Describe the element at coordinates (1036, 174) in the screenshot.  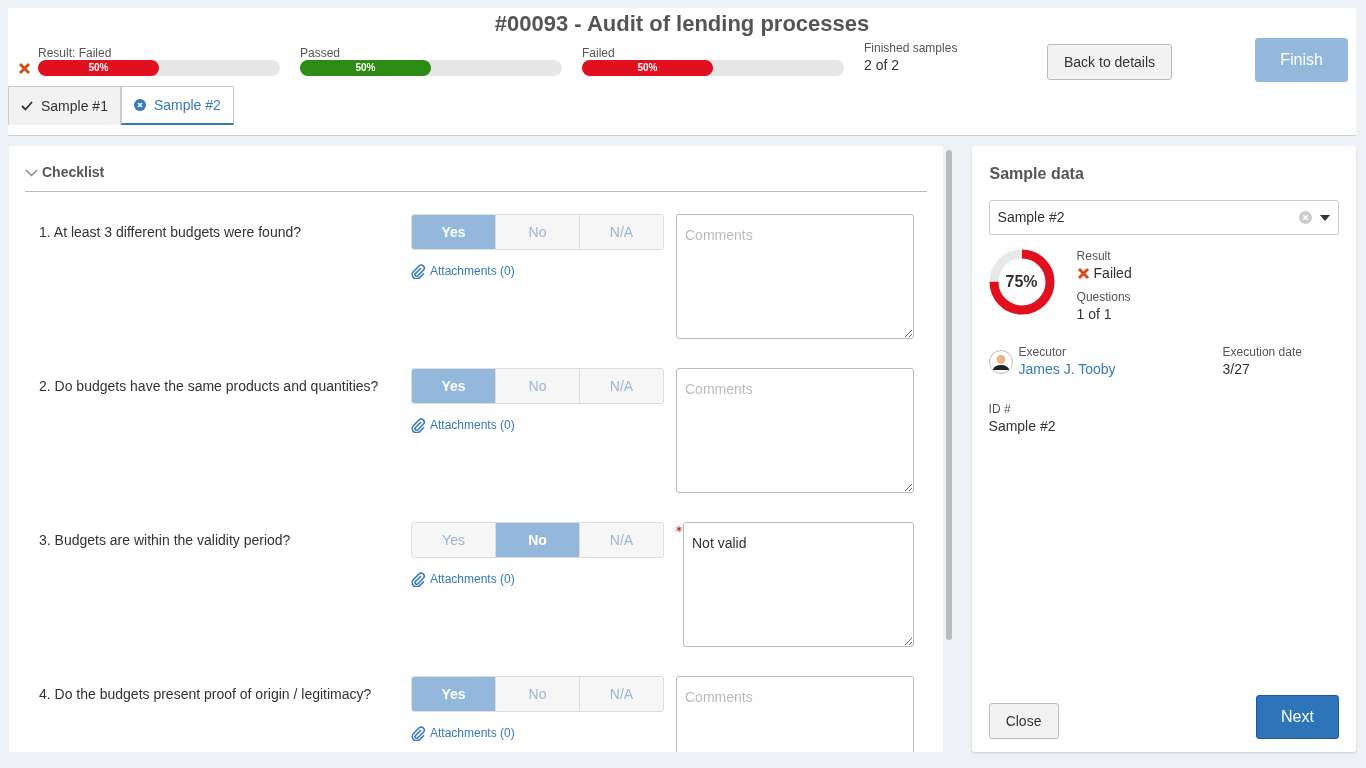
I see `panel-title: Sample data` at that location.